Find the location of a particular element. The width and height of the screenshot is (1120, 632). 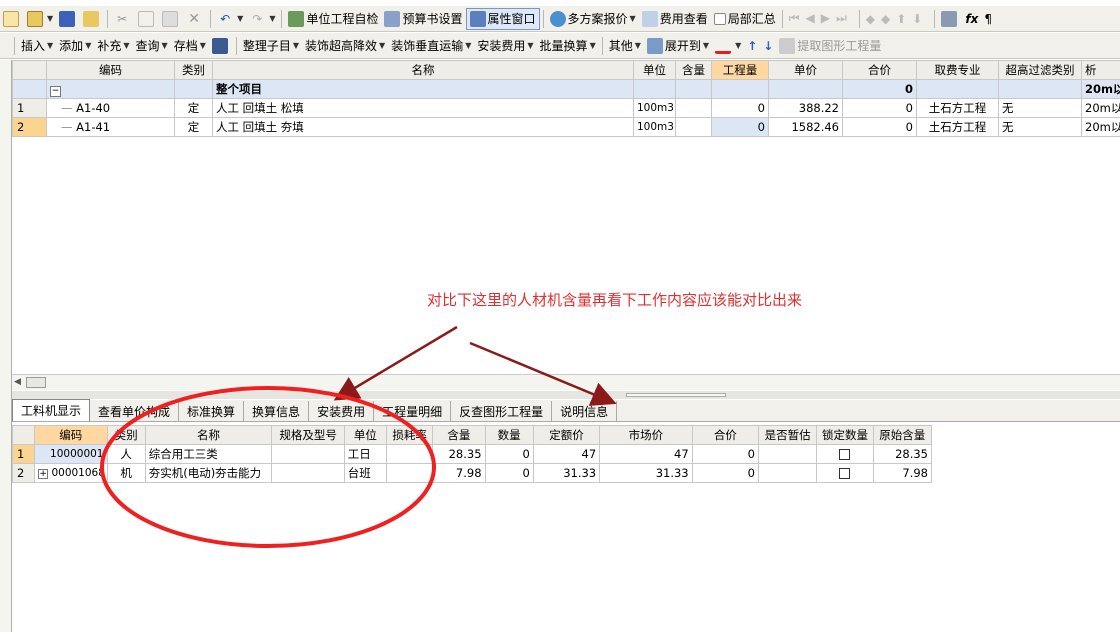

col-unit-price: 单价 is located at coordinates (805, 70).